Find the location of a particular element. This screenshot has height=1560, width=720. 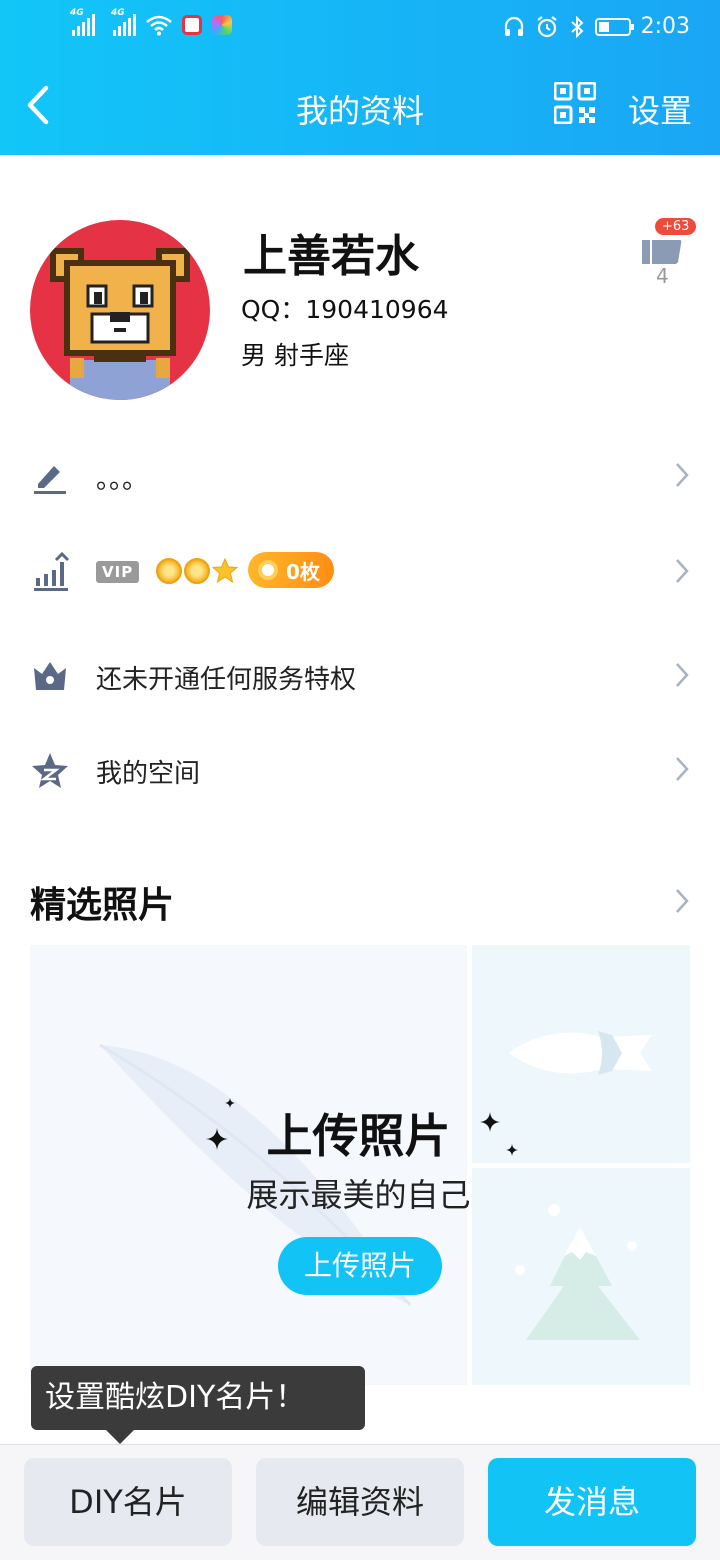

space-text: 我的空间 is located at coordinates (148, 774).